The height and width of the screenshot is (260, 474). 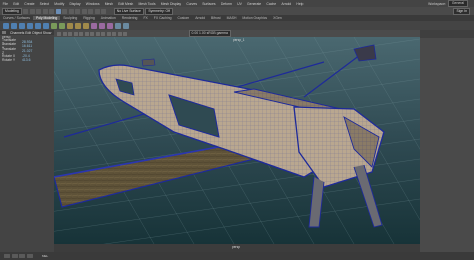 I want to click on wireframe-icon, so click(x=92, y=33).